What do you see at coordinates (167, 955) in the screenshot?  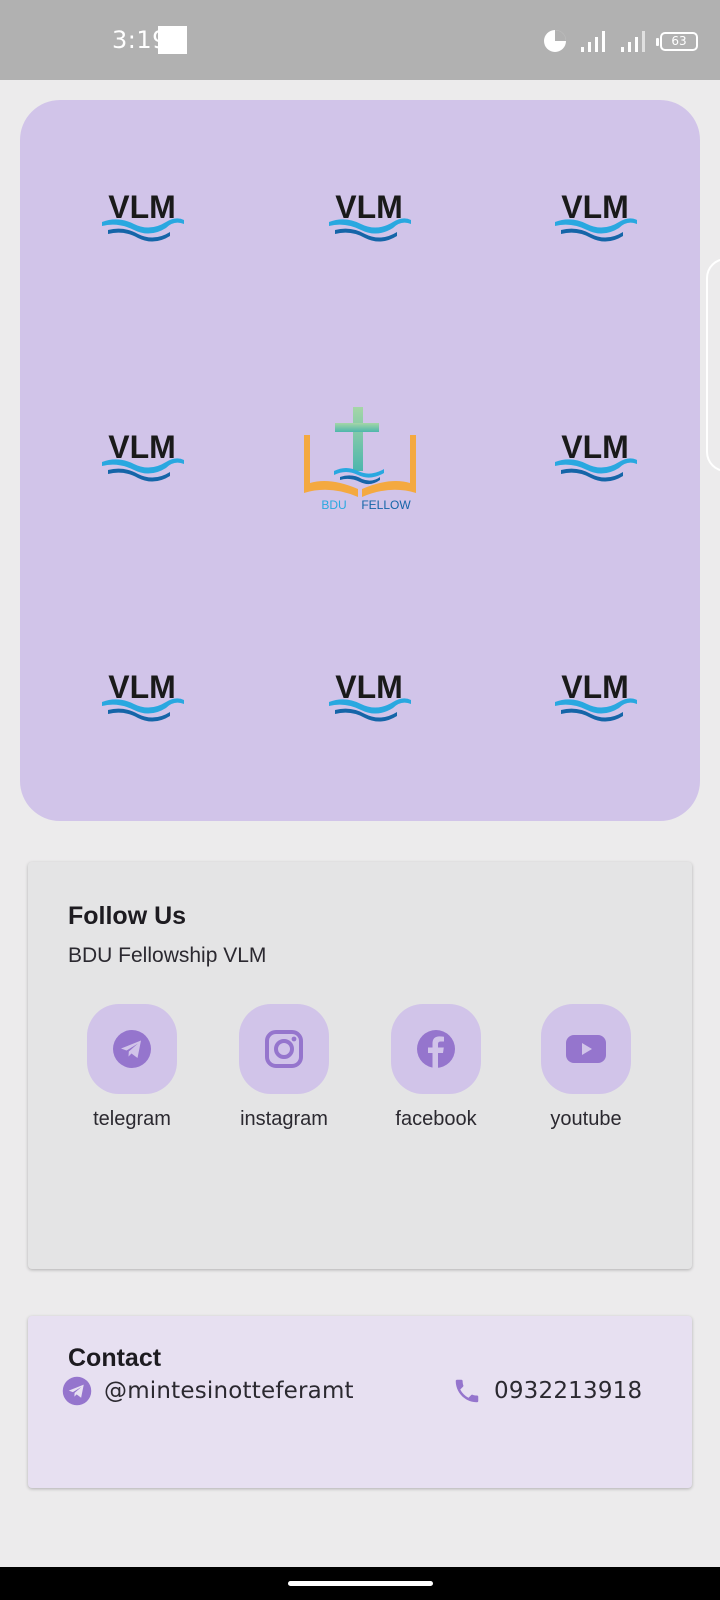 I see `follow-subtitle: BDU Fellowship VLM` at bounding box center [167, 955].